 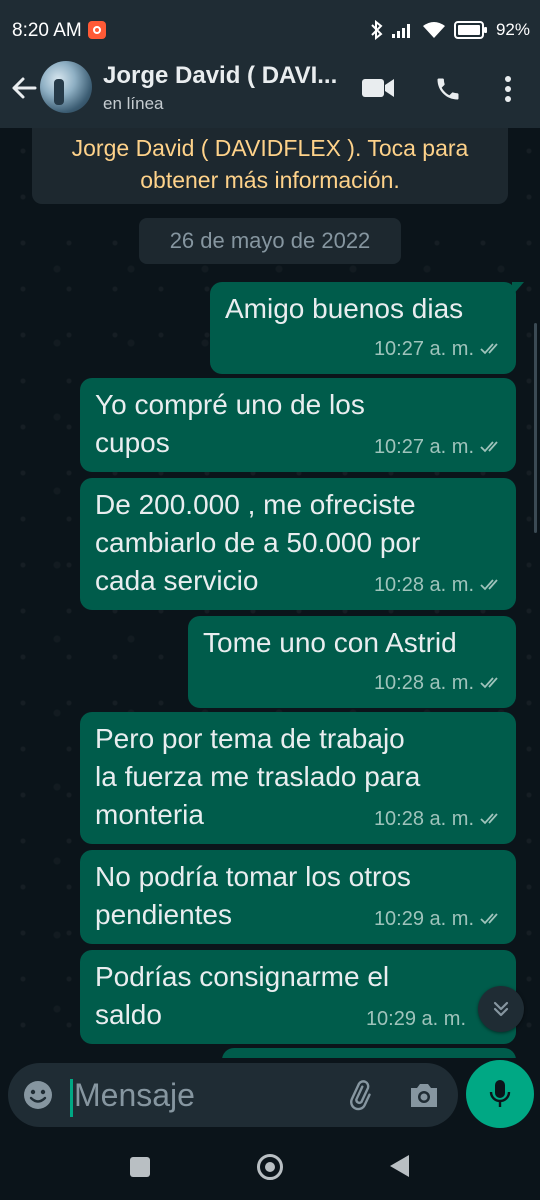 What do you see at coordinates (204, 1095) in the screenshot?
I see `message-input` at bounding box center [204, 1095].